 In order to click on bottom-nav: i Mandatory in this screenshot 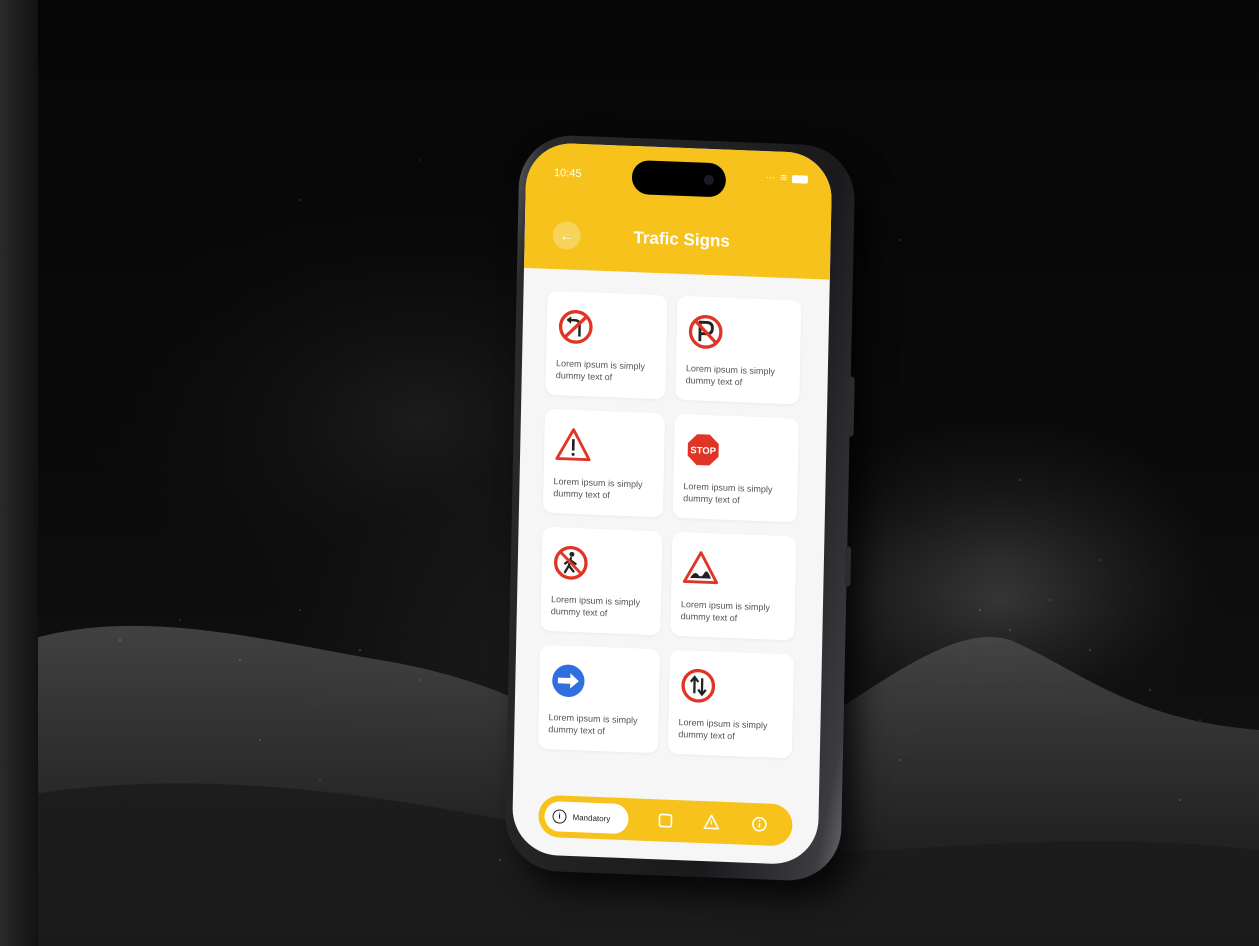, I will do `click(665, 820)`.